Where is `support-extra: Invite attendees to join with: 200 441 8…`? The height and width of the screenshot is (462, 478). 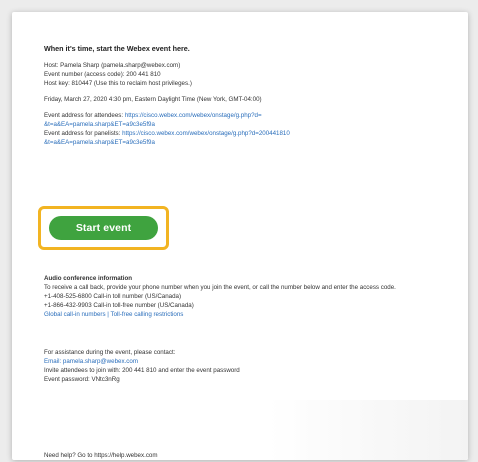
support-extra: Invite attendees to join with: 200 441 8… is located at coordinates (142, 370).